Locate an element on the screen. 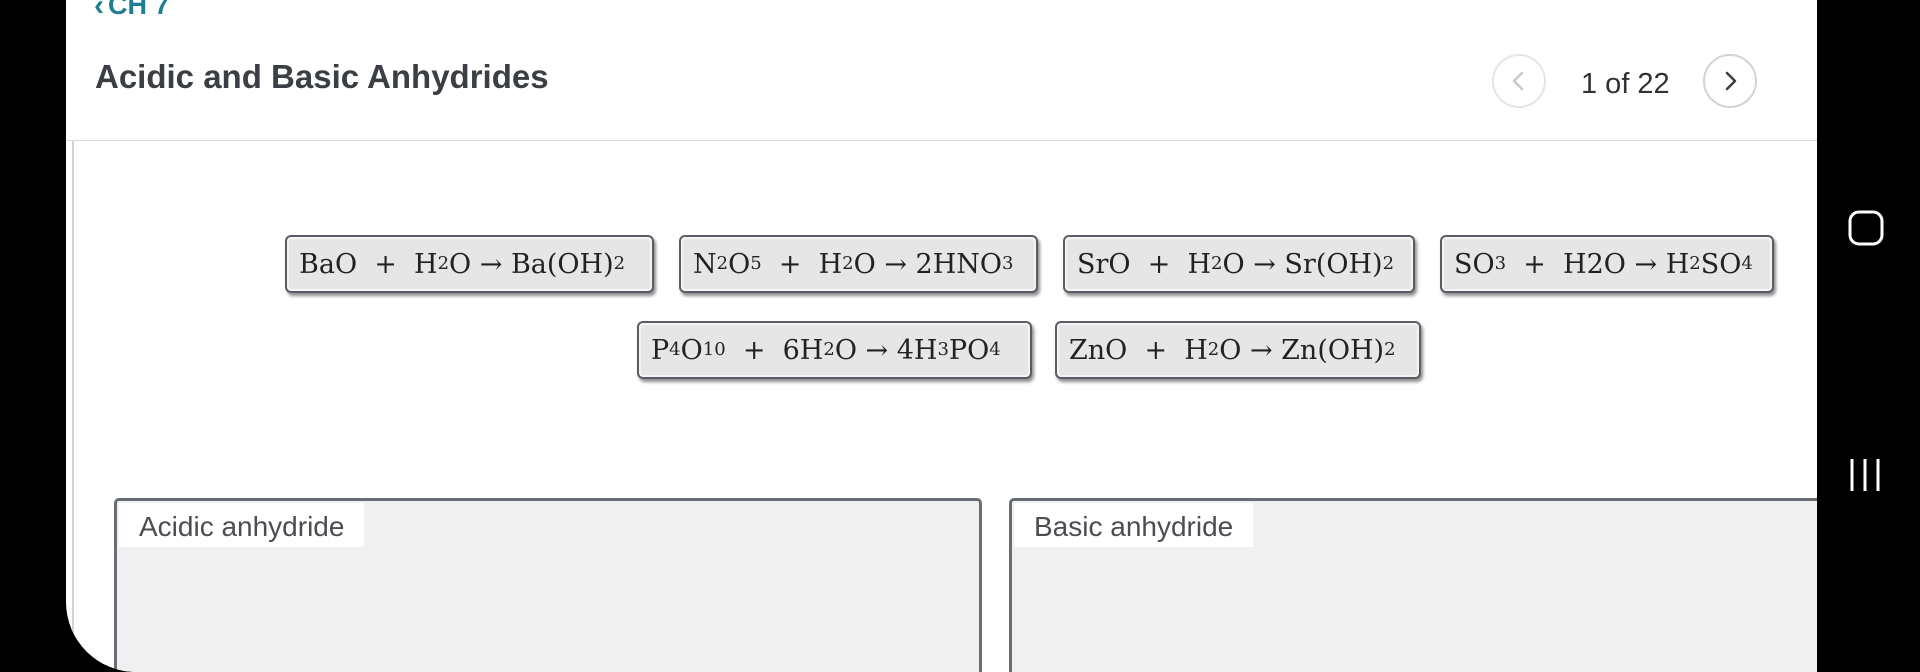 The width and height of the screenshot is (1920, 672). acidic-anhydride-label: Acidic anhydride is located at coordinates (242, 525).